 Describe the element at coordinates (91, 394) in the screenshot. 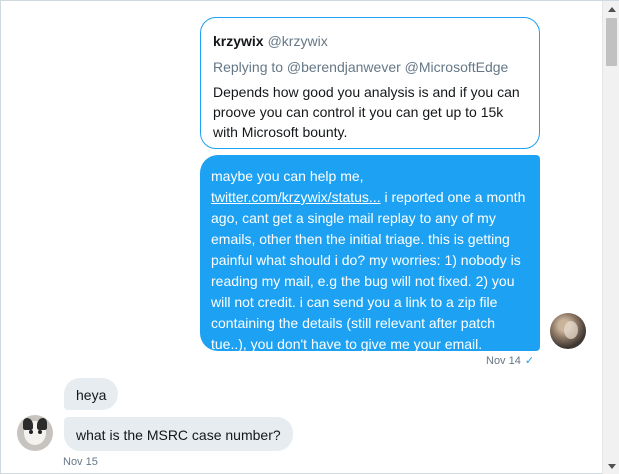

I see `incoming-message-bubble: heya` at that location.